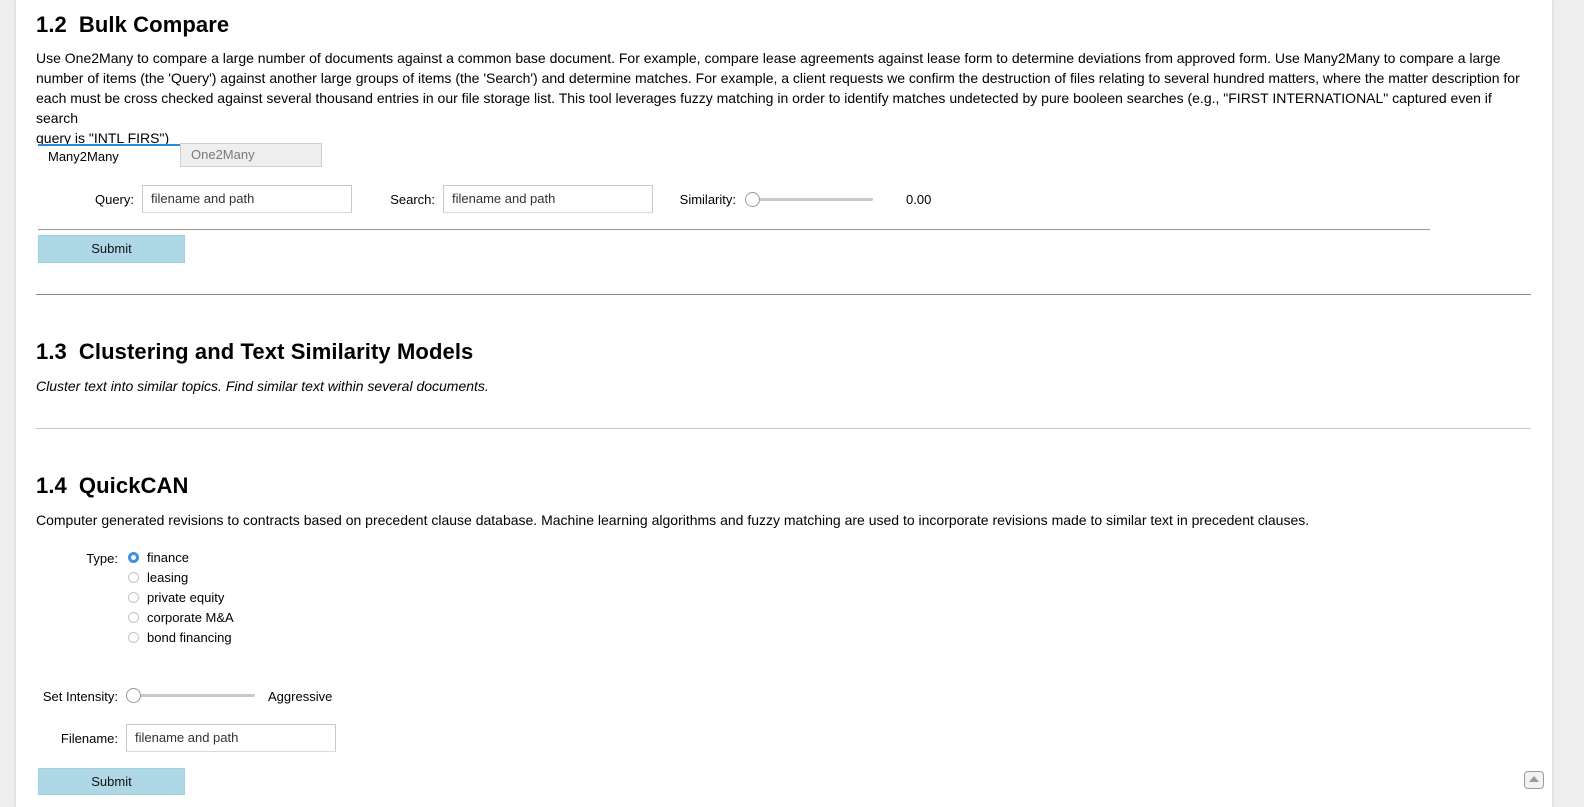 The height and width of the screenshot is (807, 1584). What do you see at coordinates (189, 637) in the screenshot?
I see `radio-label: bond financing` at bounding box center [189, 637].